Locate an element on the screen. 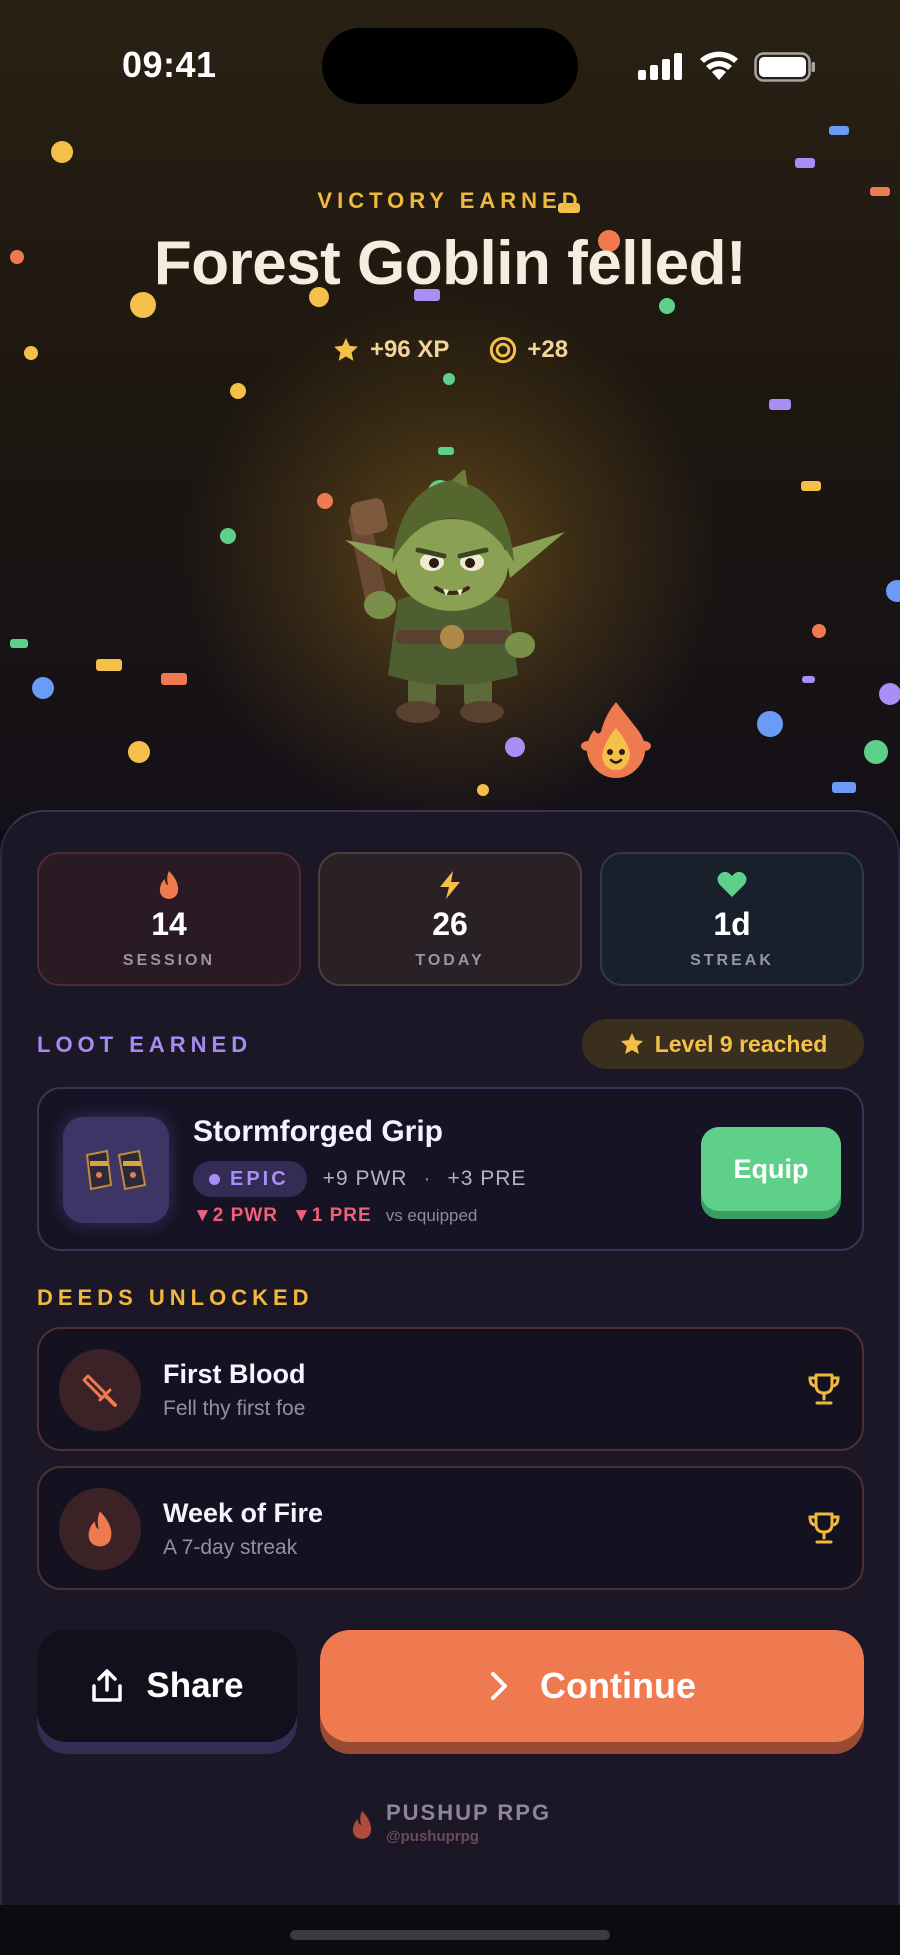  stat-today-value: 26 is located at coordinates (450, 924).